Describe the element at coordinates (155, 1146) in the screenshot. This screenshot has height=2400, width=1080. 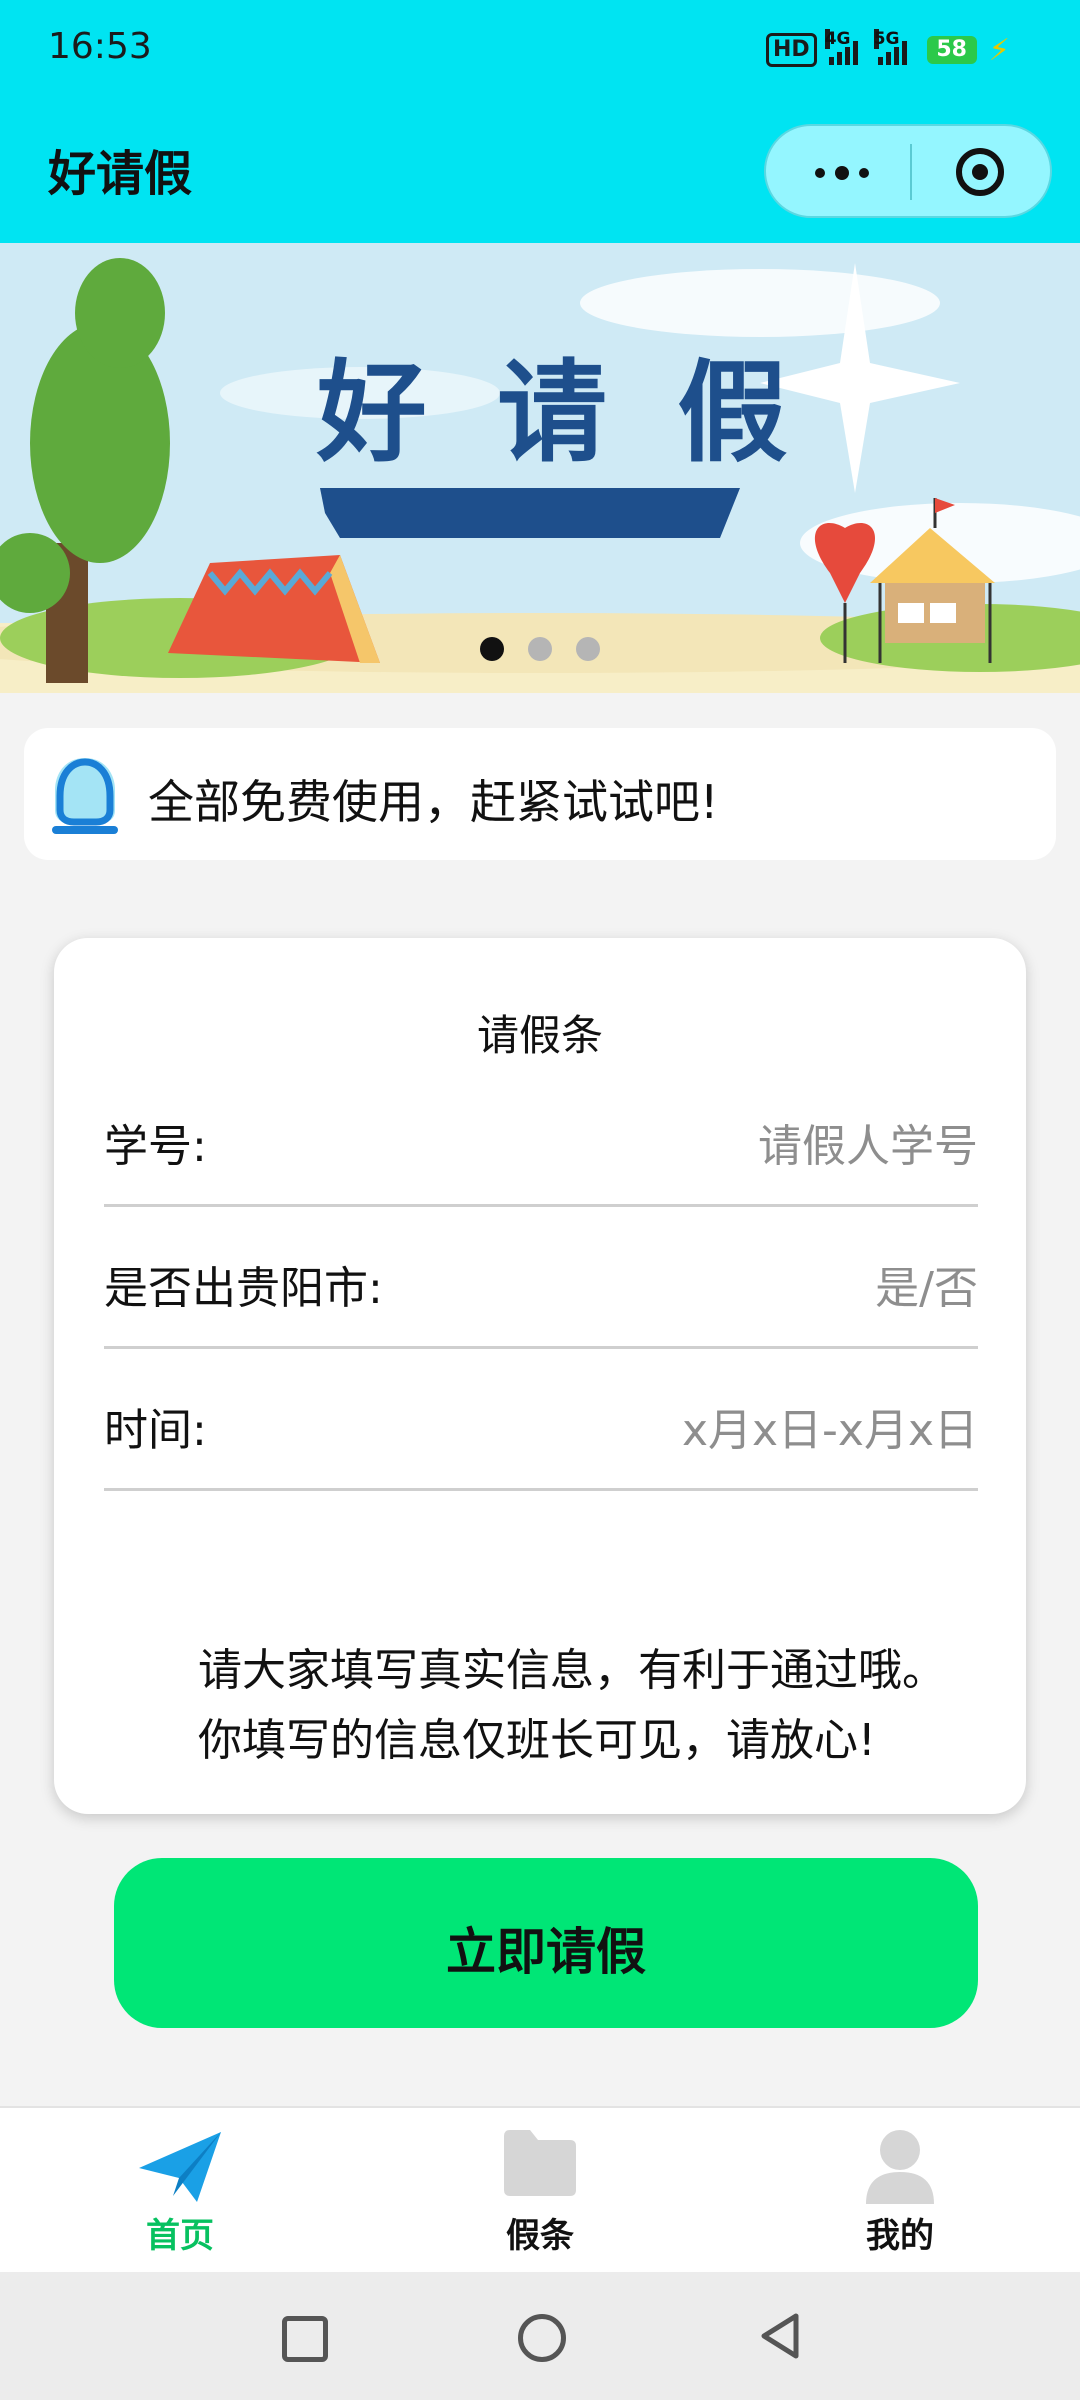
I see `field-label: 学号:` at that location.